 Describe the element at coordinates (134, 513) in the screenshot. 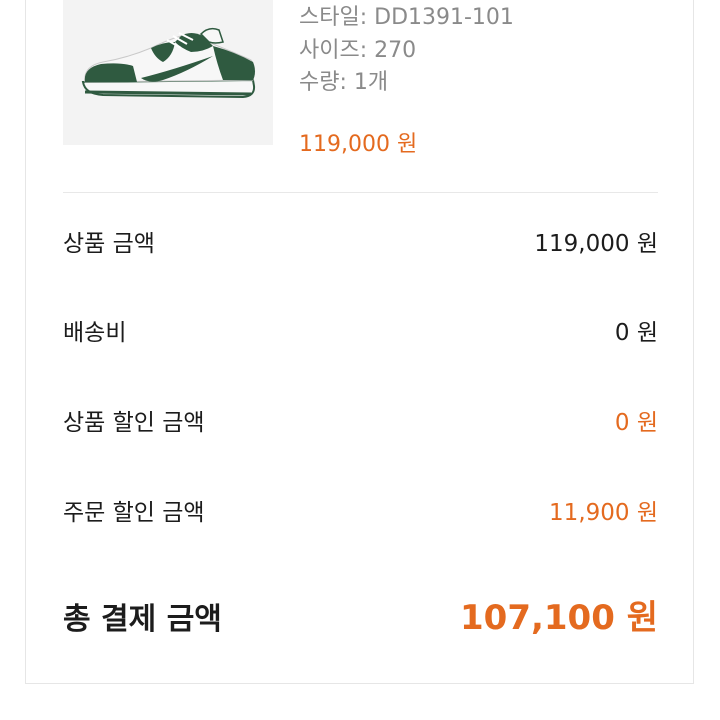

I see `summary-label: 주문 할인 금액` at that location.